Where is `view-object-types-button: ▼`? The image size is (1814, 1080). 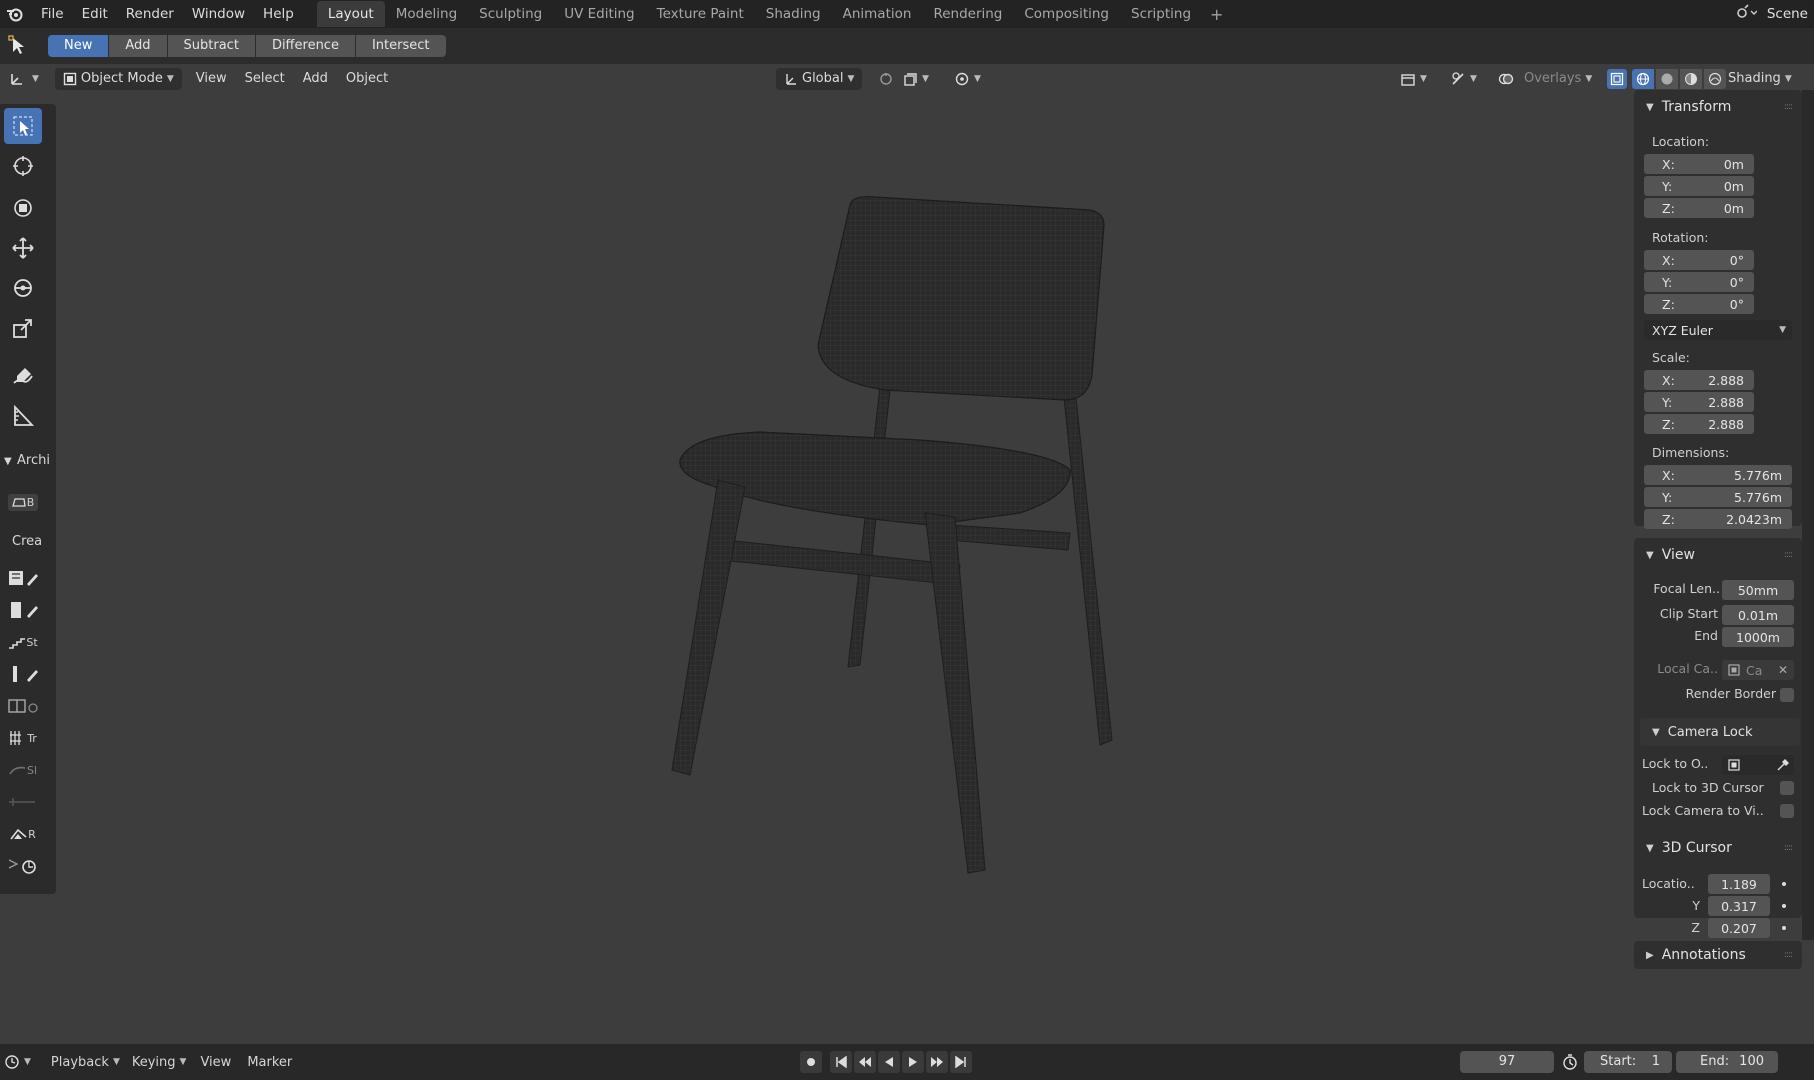
view-object-types-button: ▼ is located at coordinates (1413, 79).